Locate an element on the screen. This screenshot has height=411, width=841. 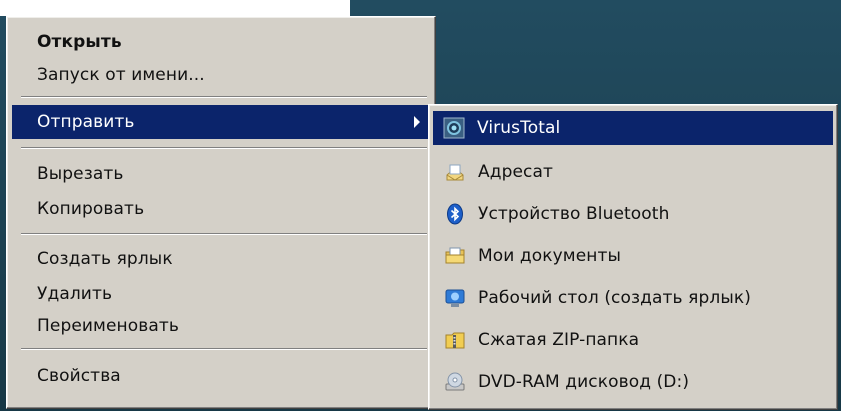
menu-item-create-shortcut: Создать ярлык is located at coordinates (221, 259).